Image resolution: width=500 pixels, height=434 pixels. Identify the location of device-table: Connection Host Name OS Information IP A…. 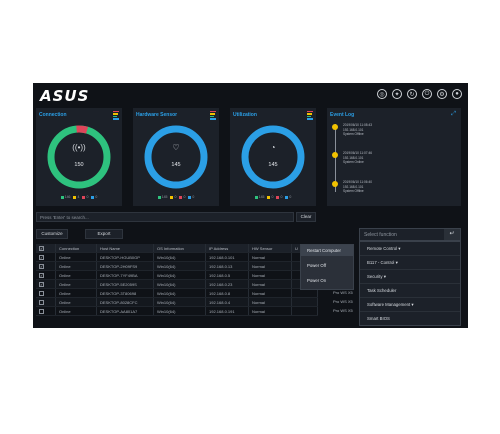
(177, 280).